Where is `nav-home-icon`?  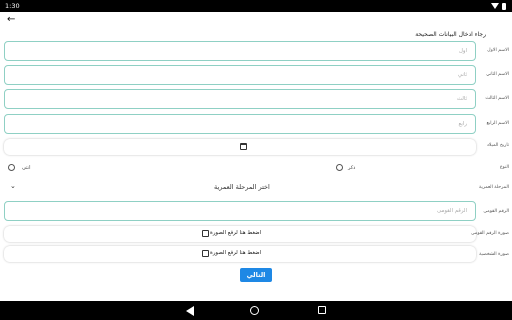 nav-home-icon is located at coordinates (254, 310).